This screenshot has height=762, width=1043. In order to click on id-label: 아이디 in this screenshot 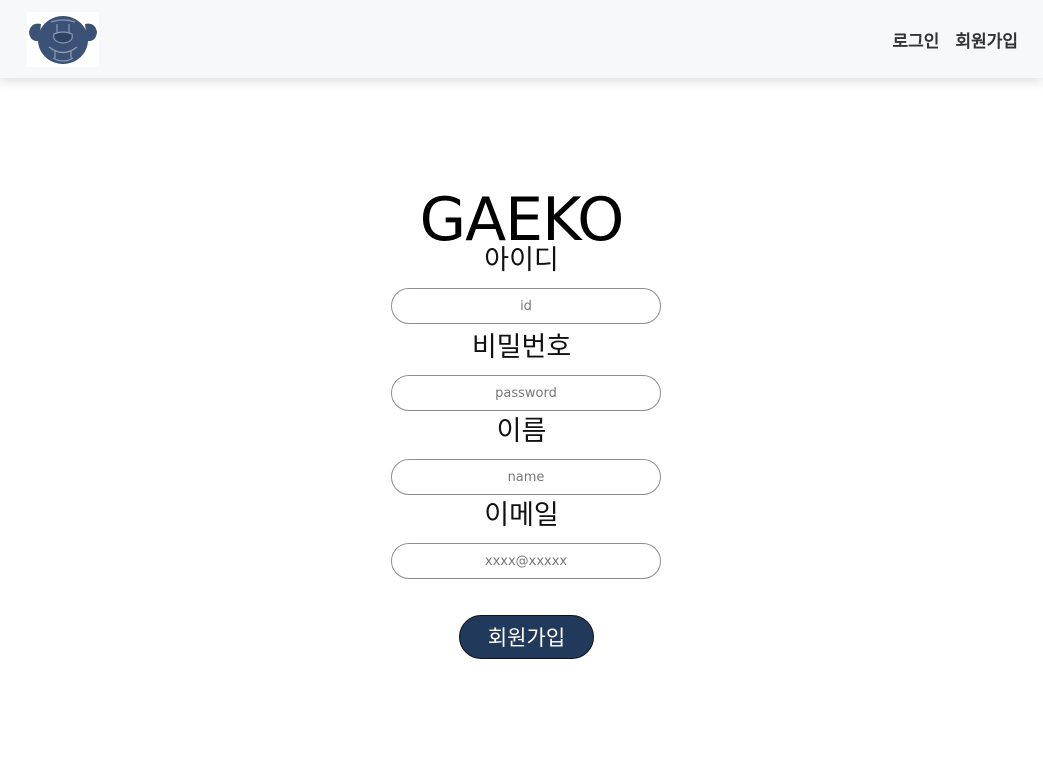, I will do `click(521, 260)`.